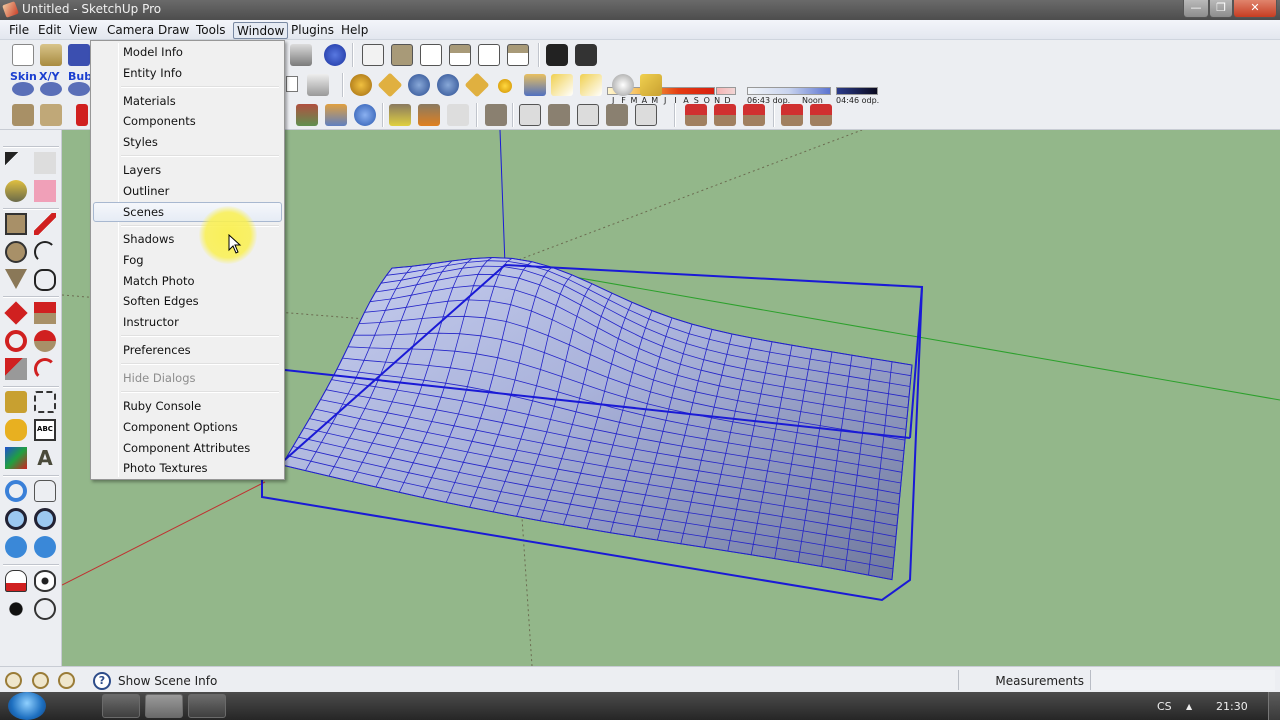 This screenshot has width=1280, height=720. What do you see at coordinates (696, 115) in the screenshot?
I see `push-j-icon` at bounding box center [696, 115].